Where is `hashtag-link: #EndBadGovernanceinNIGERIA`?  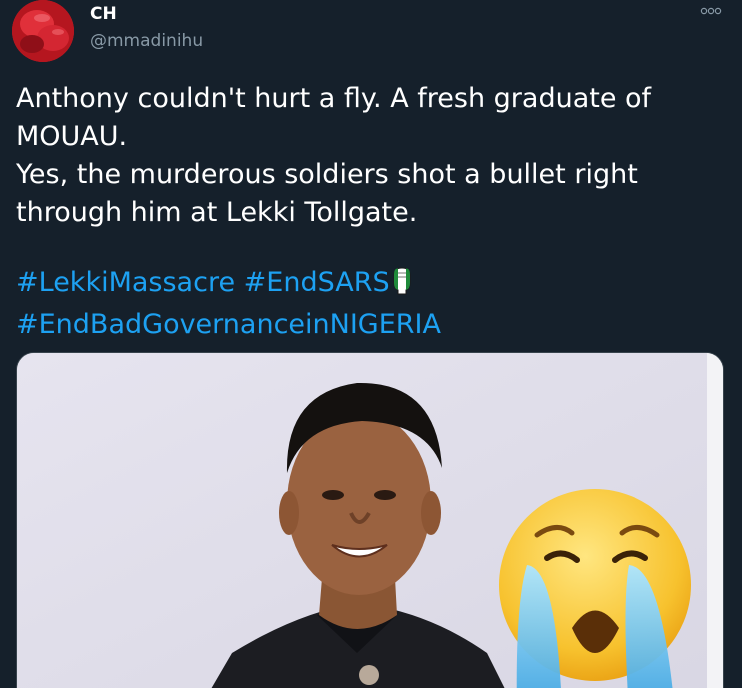
hashtag-link: #EndBadGovernanceinNIGERIA is located at coordinates (228, 324).